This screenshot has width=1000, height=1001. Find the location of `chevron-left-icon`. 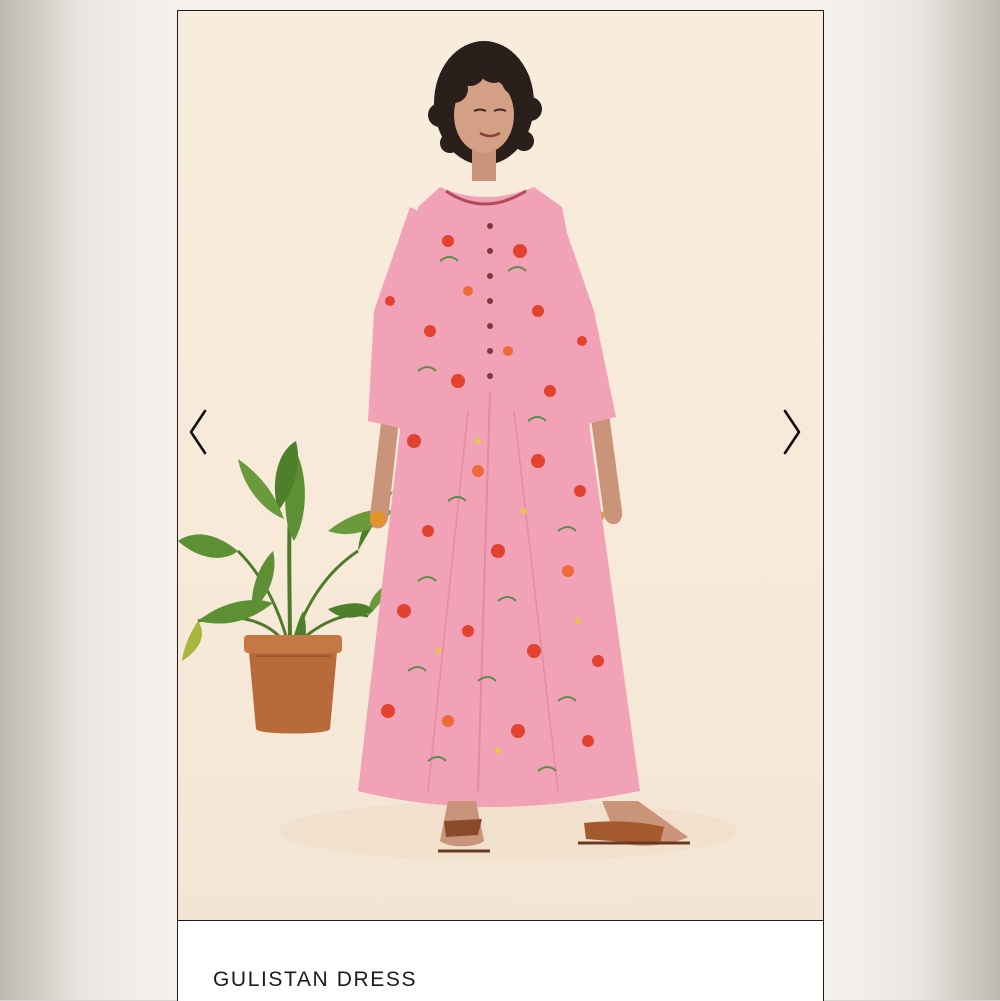

chevron-left-icon is located at coordinates (198, 432).